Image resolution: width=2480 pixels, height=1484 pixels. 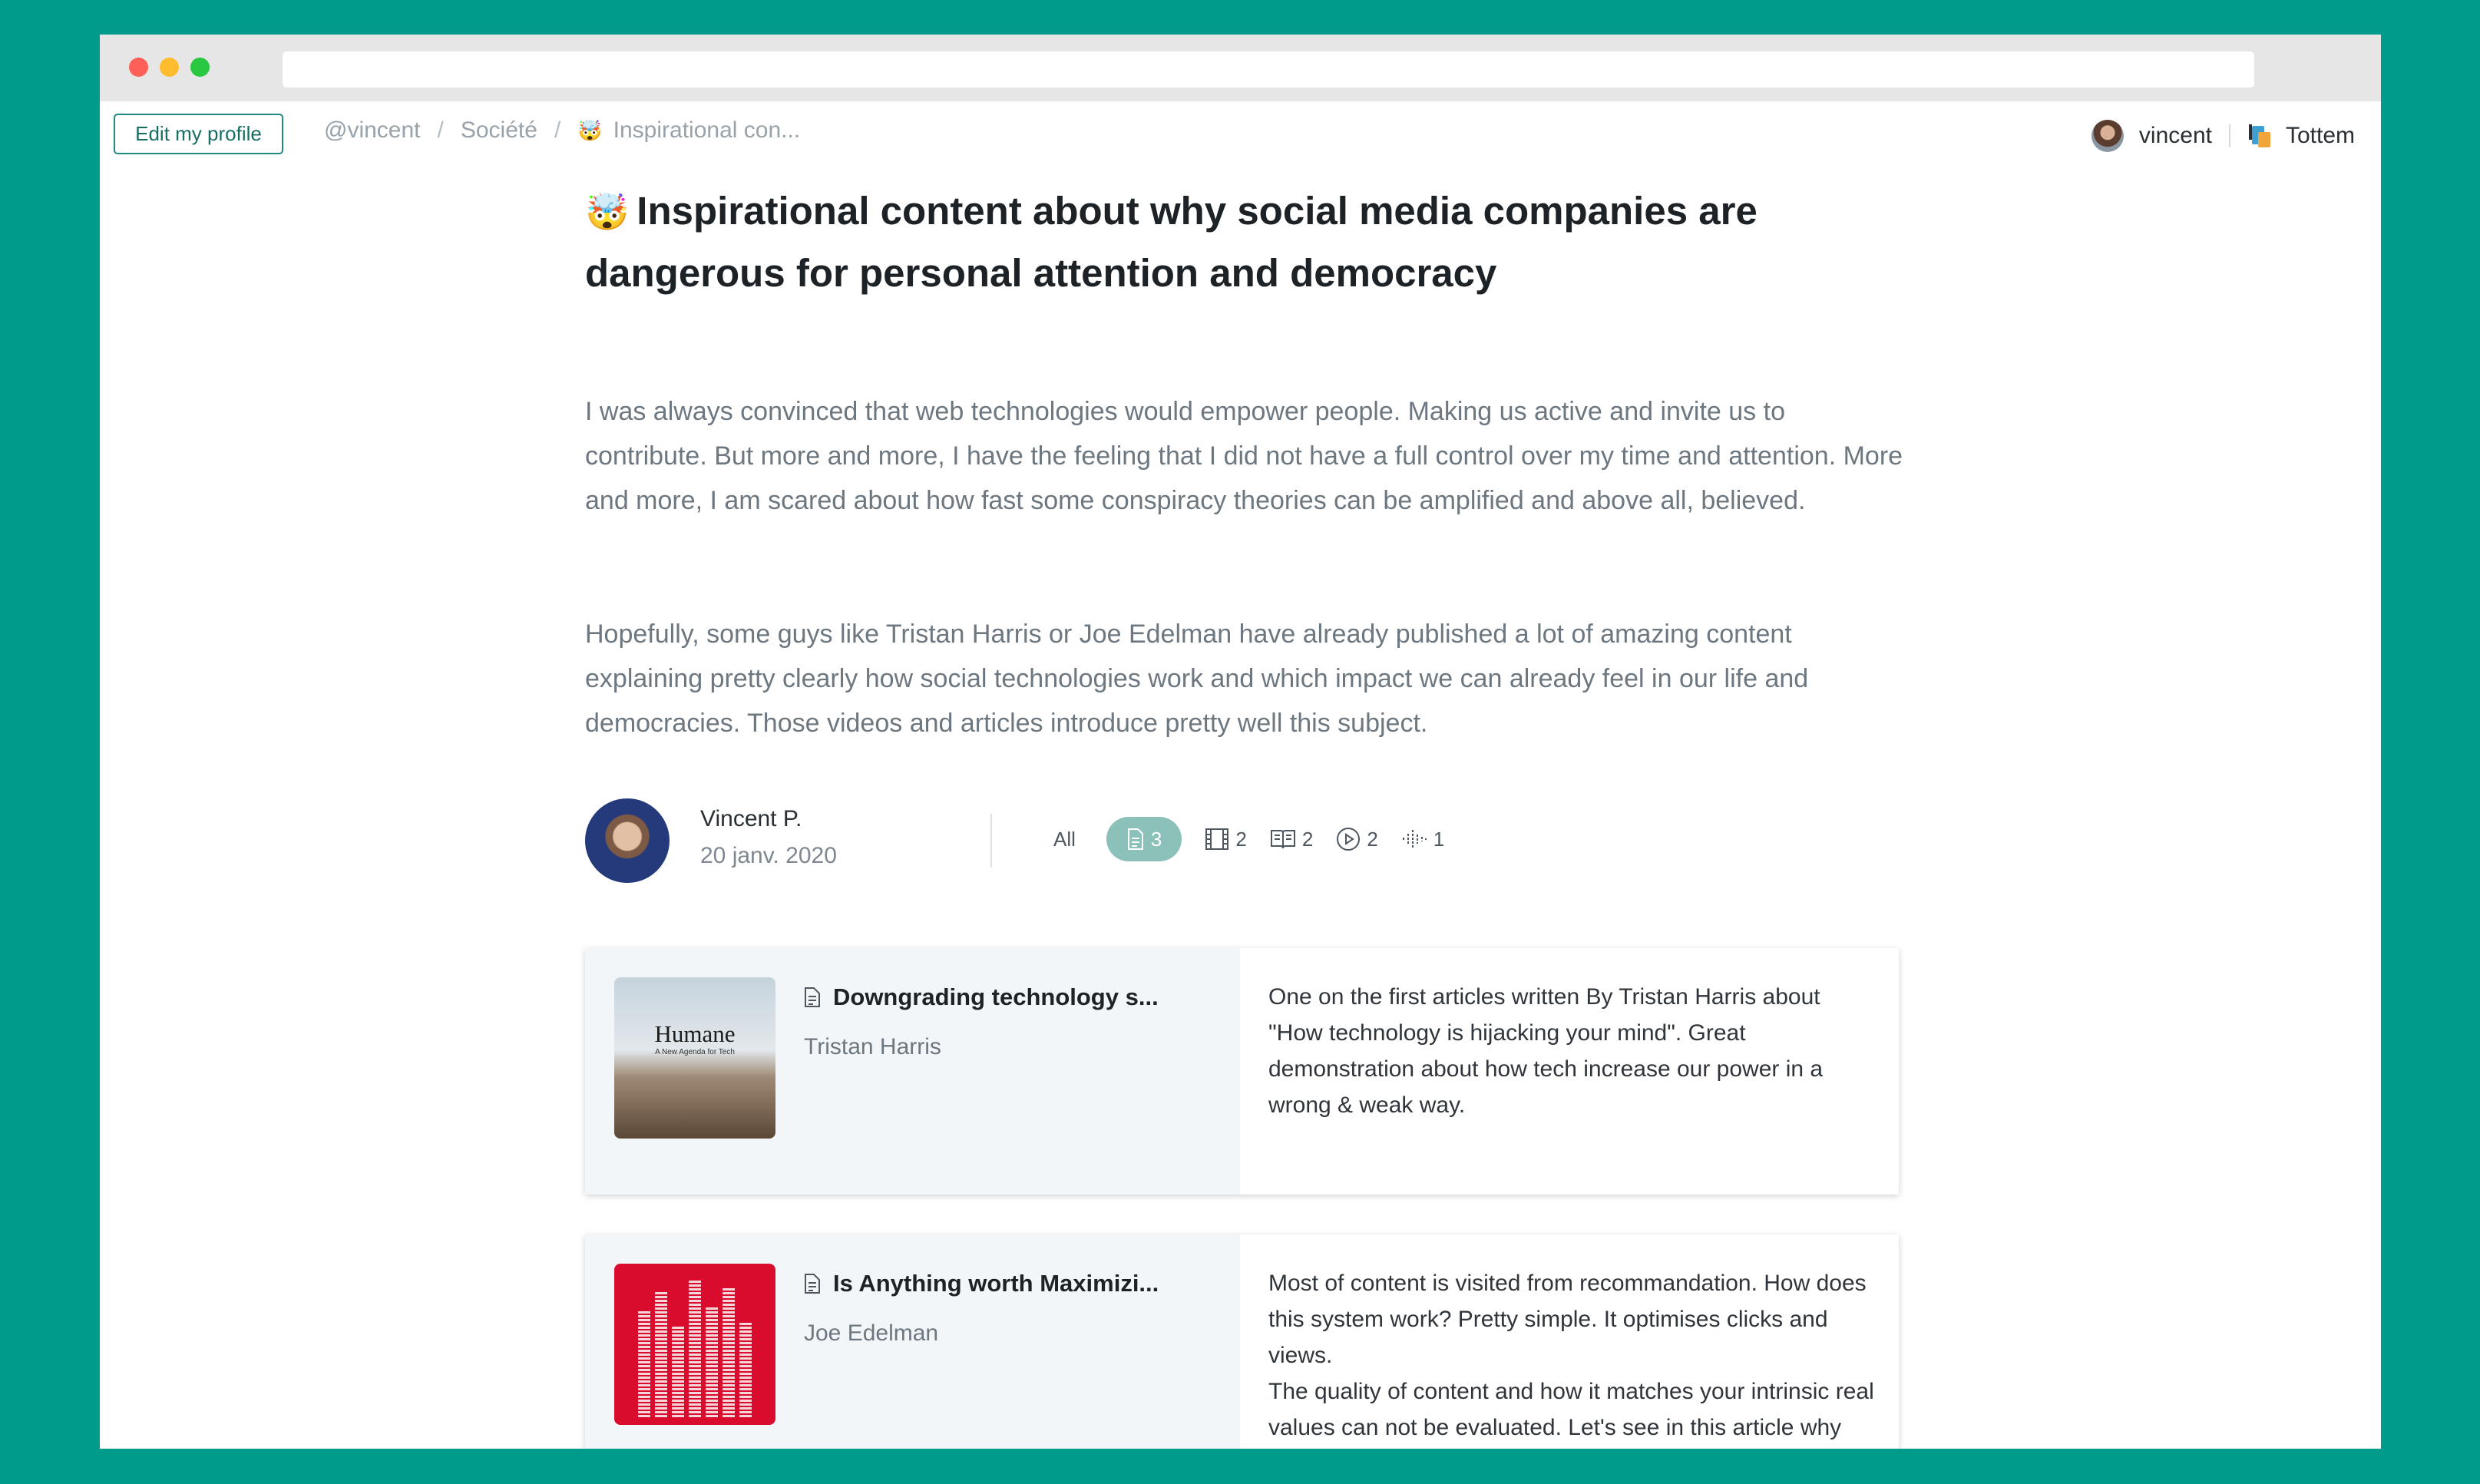 I want to click on tottem-logo-icon, so click(x=2260, y=136).